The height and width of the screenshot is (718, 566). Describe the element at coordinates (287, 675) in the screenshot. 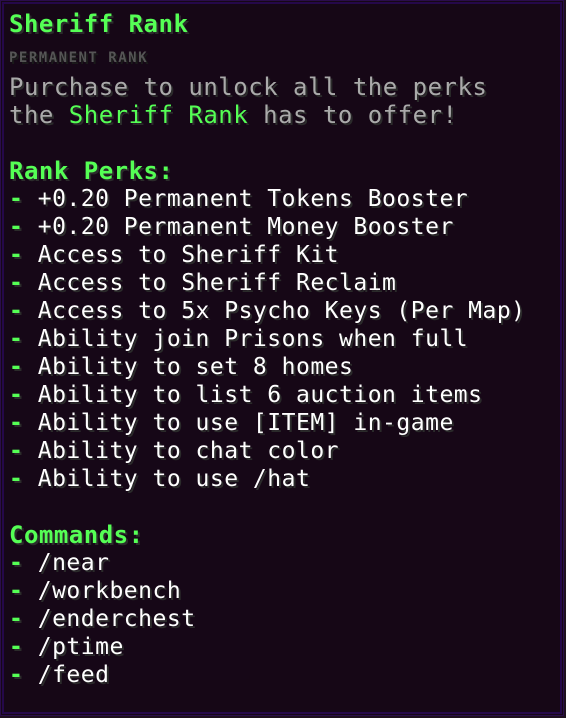

I see `command-item: - /feed` at that location.